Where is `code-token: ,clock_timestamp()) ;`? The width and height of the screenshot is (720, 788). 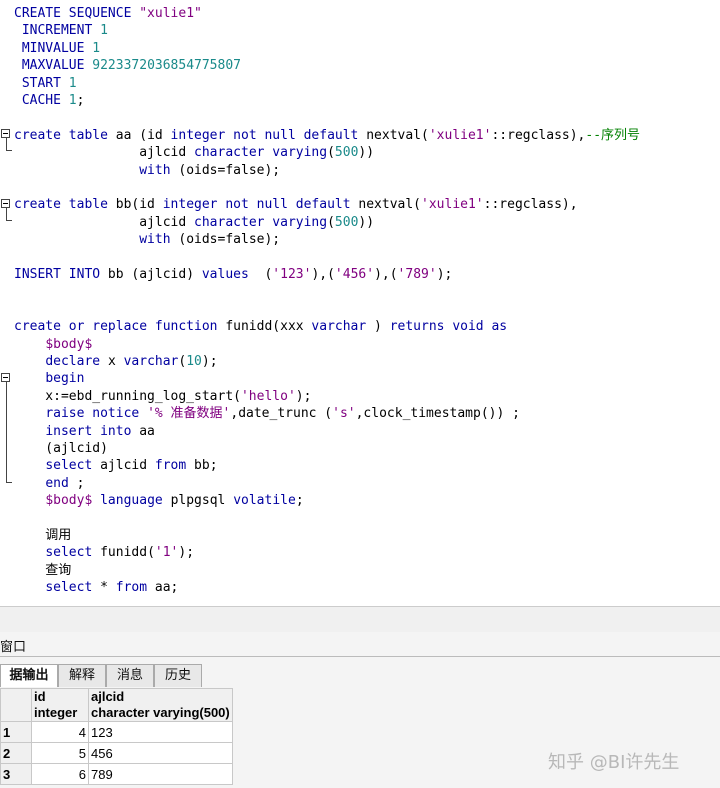 code-token: ,clock_timestamp()) ; is located at coordinates (437, 414).